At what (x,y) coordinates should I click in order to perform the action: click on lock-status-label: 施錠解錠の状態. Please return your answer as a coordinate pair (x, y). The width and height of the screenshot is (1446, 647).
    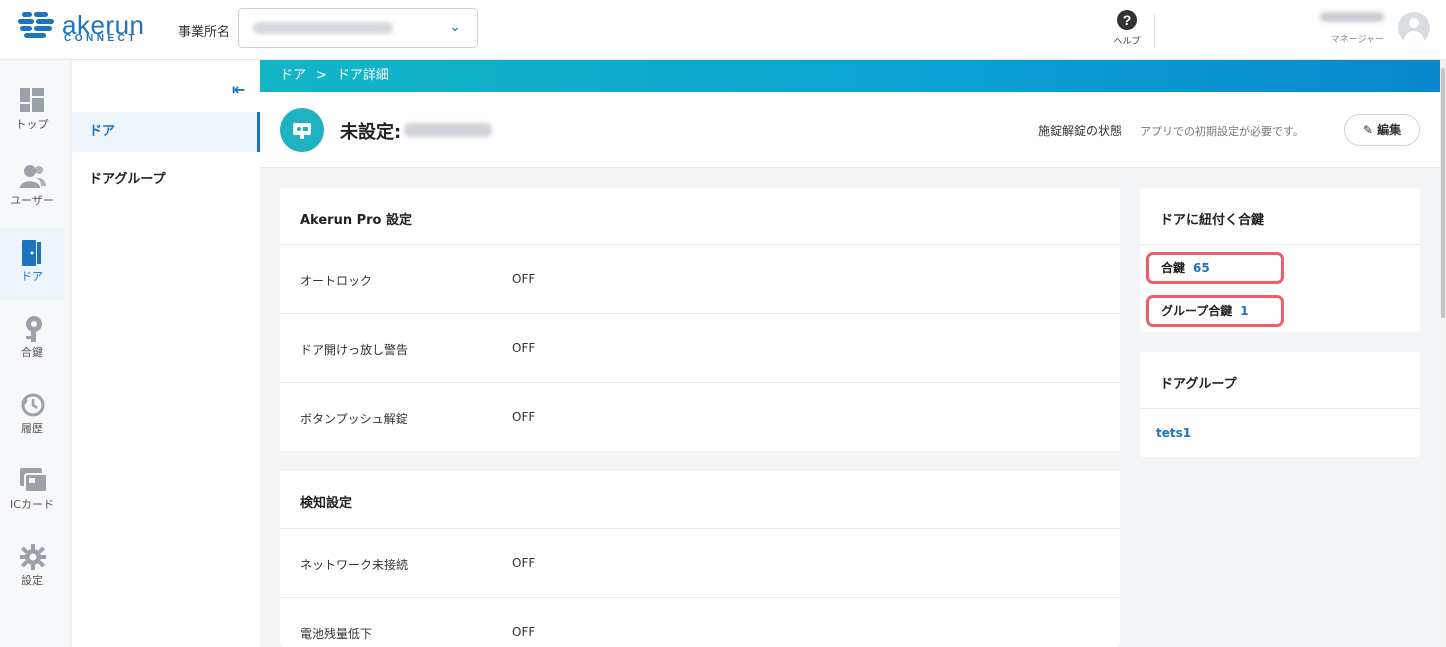
    Looking at the image, I should click on (1080, 131).